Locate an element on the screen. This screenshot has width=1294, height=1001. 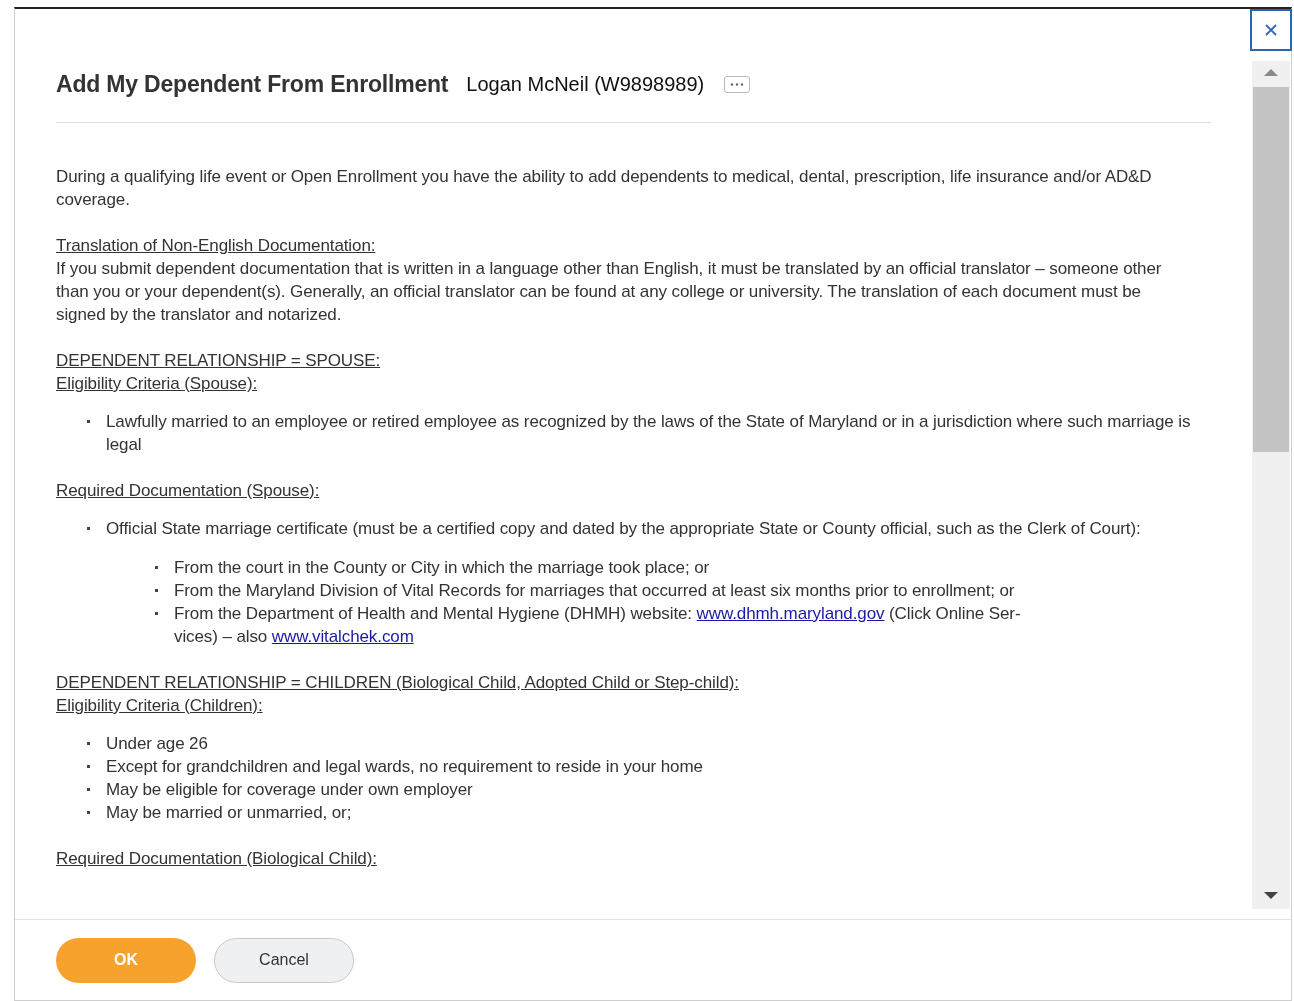
list-item-text: May be married or unmarried, or; is located at coordinates (229, 813).